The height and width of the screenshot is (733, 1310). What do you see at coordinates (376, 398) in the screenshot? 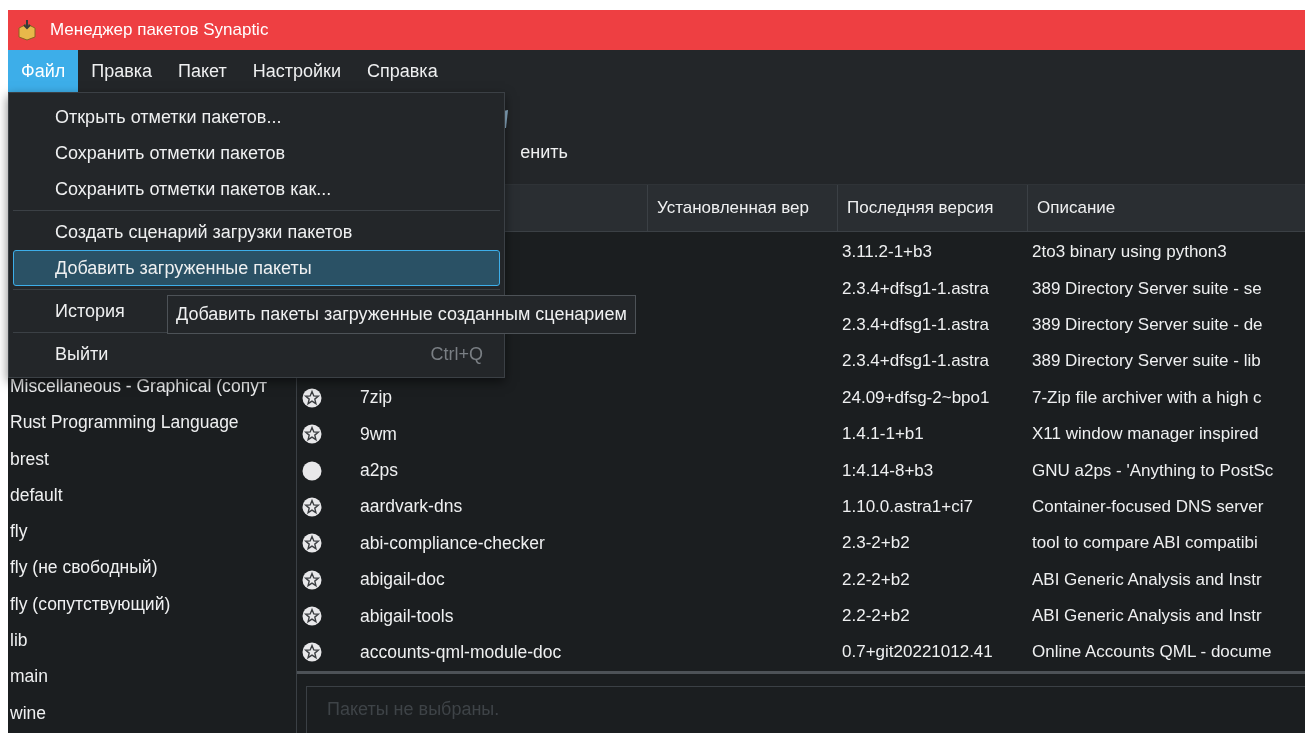
I see `package-name: 7zip` at bounding box center [376, 398].